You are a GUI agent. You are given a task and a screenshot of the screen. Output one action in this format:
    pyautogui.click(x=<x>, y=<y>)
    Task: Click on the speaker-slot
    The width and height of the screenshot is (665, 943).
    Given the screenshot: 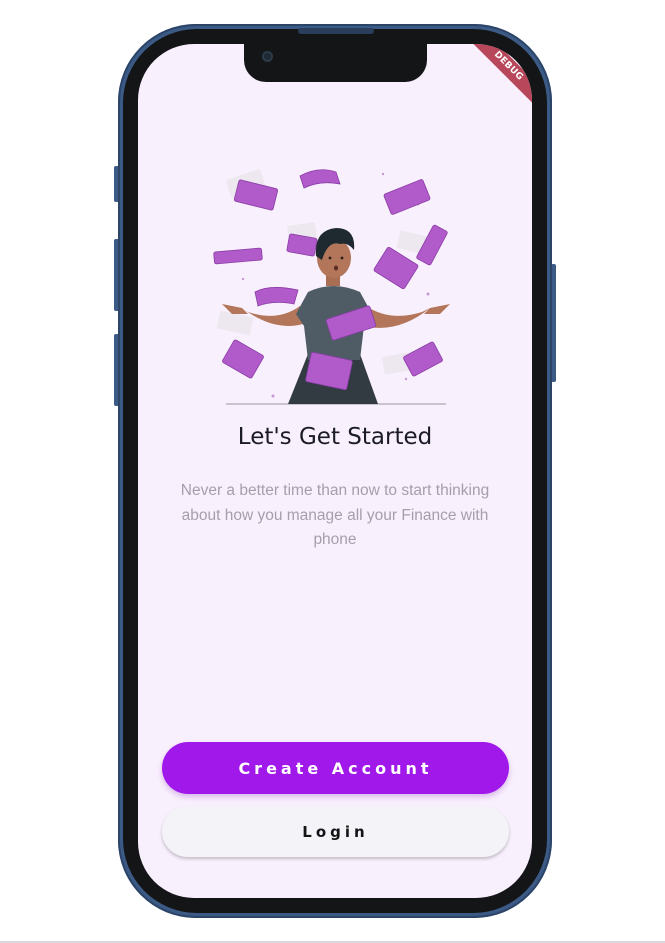 What is the action you would take?
    pyautogui.click(x=336, y=31)
    